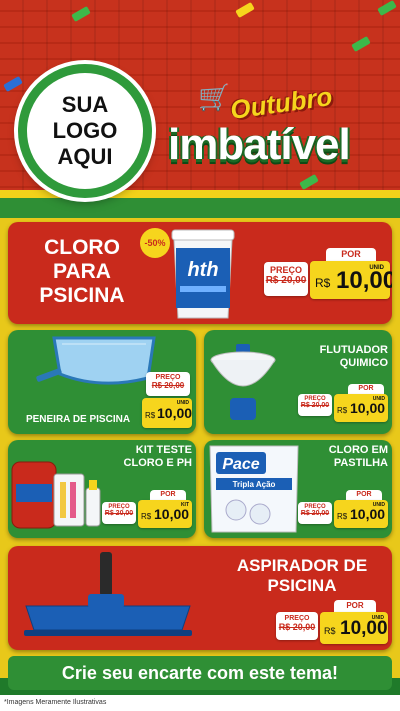 This screenshot has width=400, height=711. What do you see at coordinates (363, 362) in the screenshot?
I see `product-title-line: QUIMICO` at bounding box center [363, 362].